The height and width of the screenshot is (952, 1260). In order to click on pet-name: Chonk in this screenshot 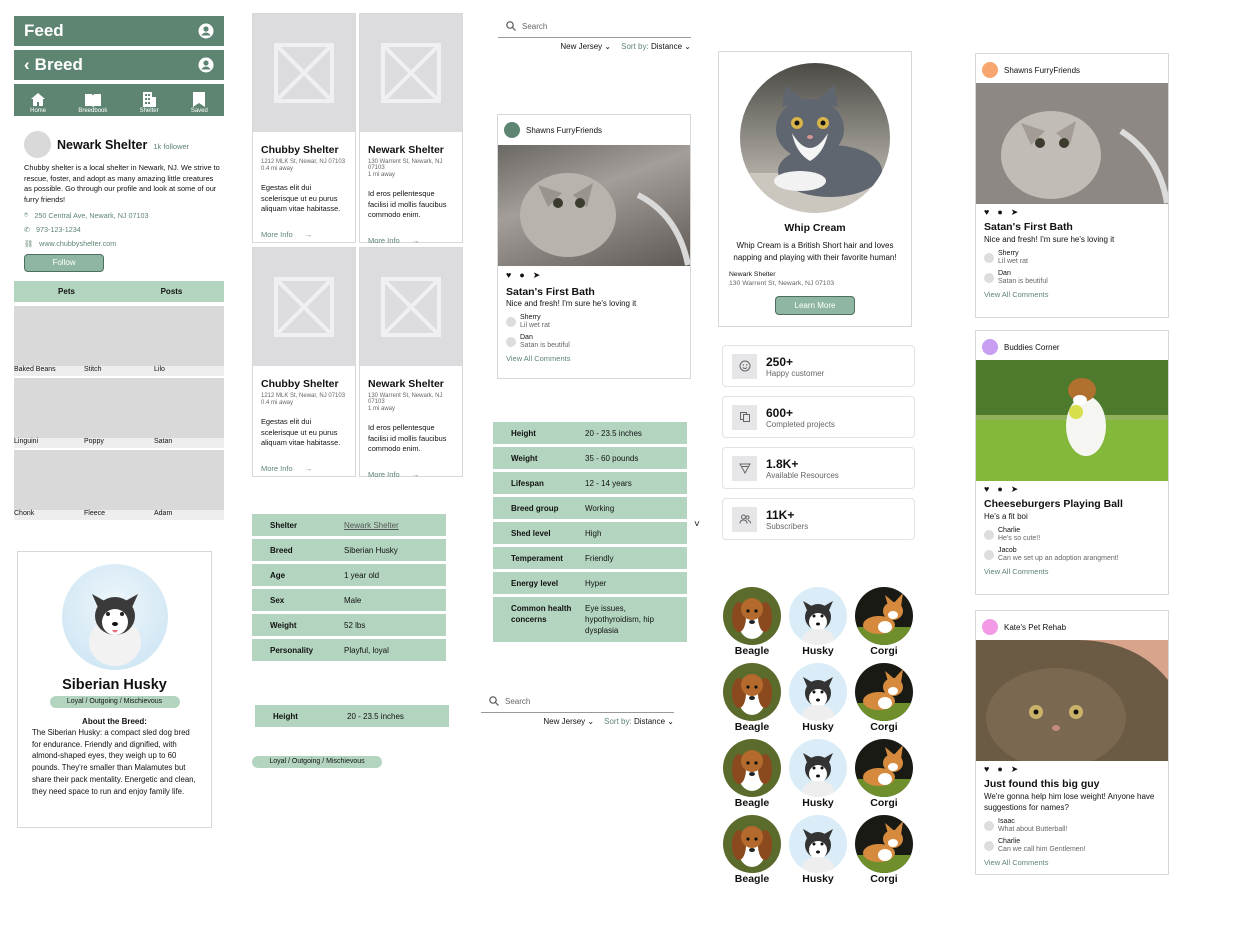, I will do `click(49, 515)`.